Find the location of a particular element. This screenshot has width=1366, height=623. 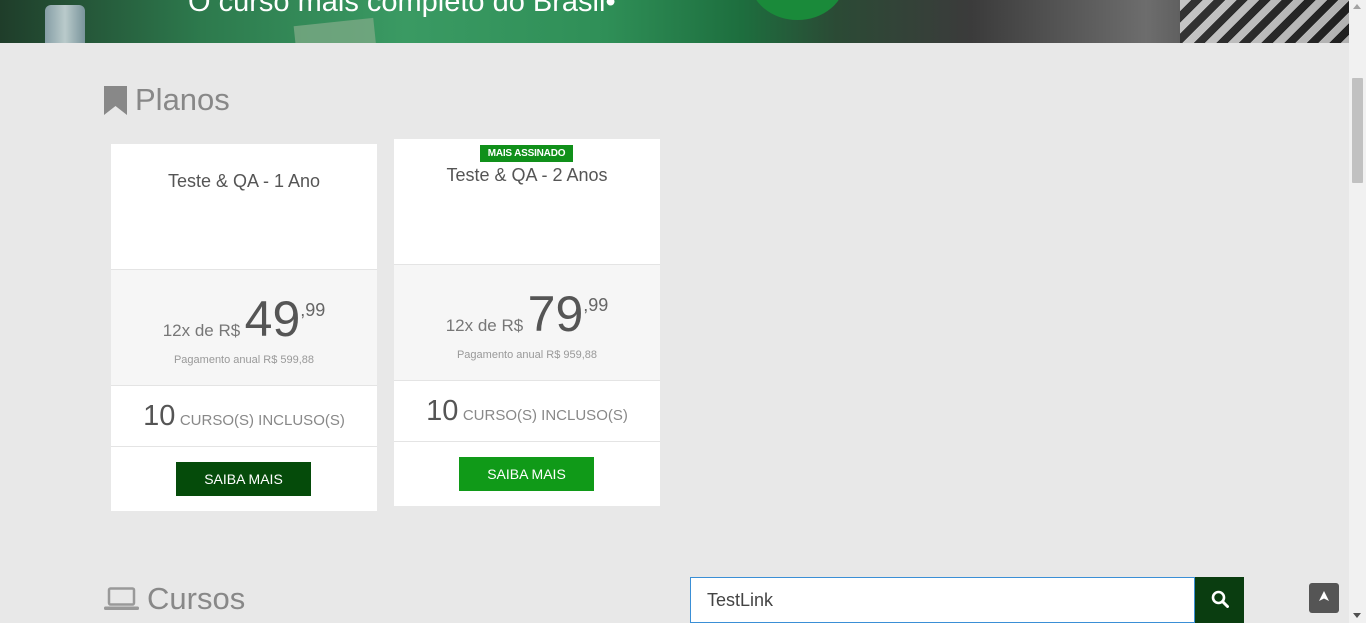

arrow-up-icon is located at coordinates (1324, 598).